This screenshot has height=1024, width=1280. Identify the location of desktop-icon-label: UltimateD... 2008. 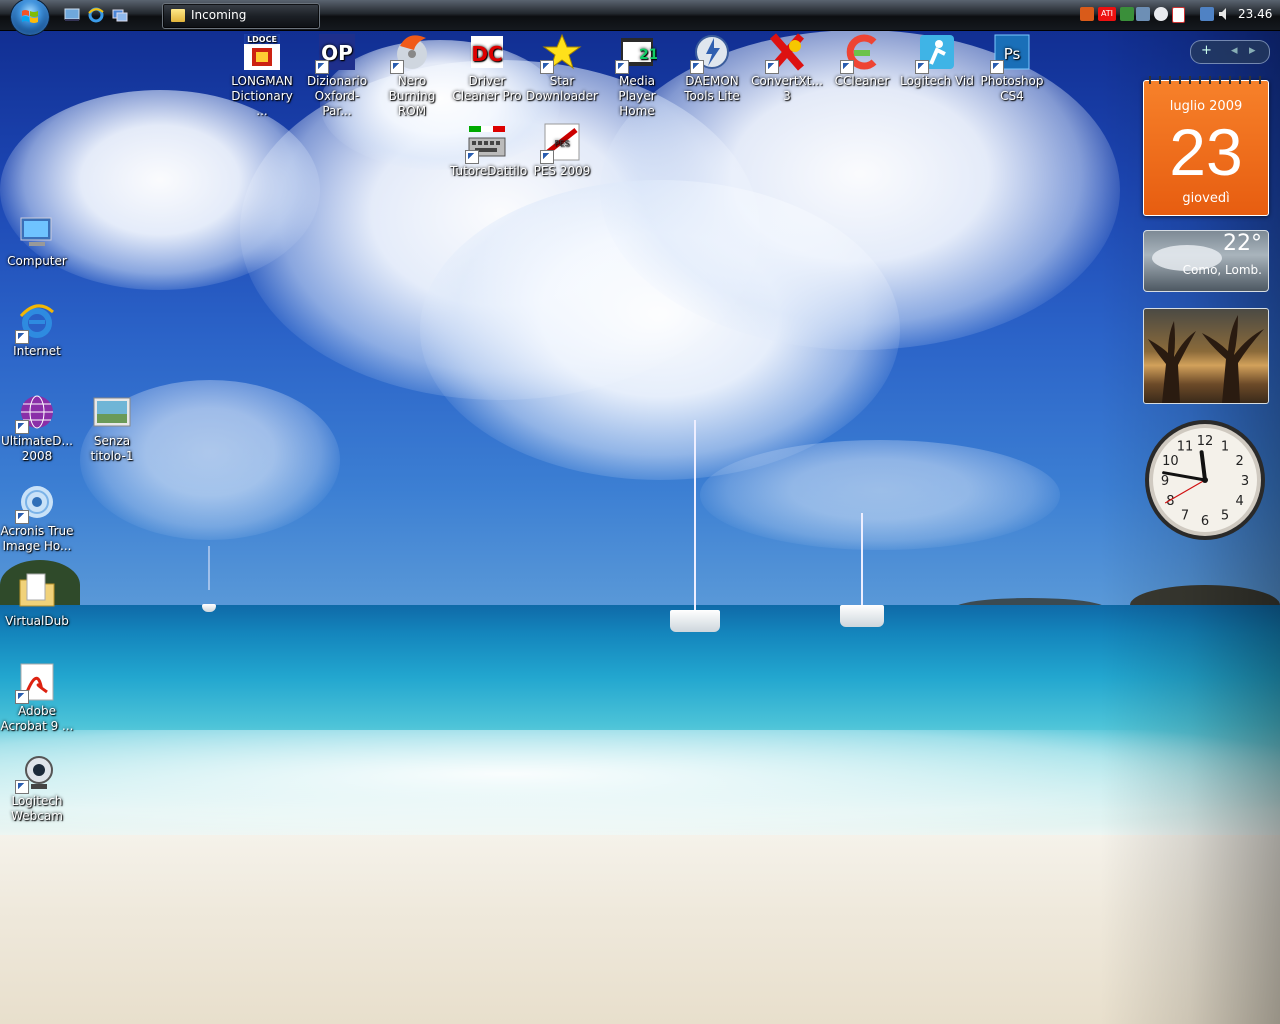
(37, 448).